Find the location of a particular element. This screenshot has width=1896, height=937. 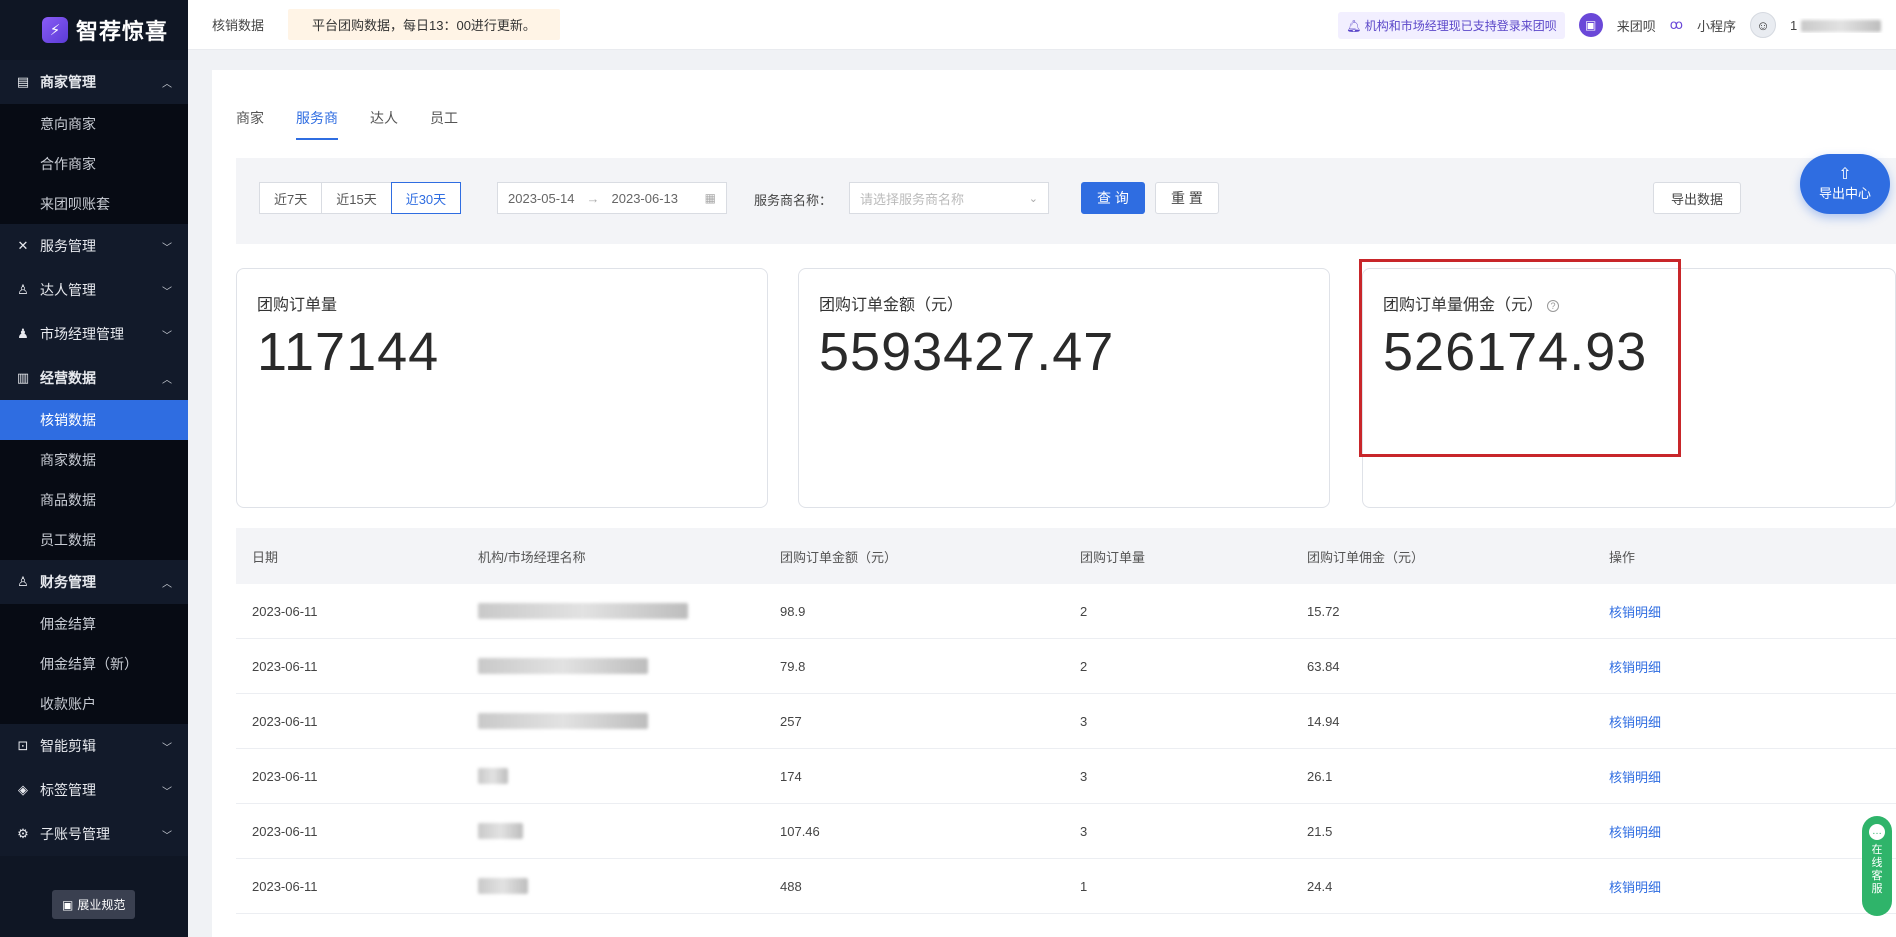

cell-commission: 63.84 is located at coordinates (1323, 666).